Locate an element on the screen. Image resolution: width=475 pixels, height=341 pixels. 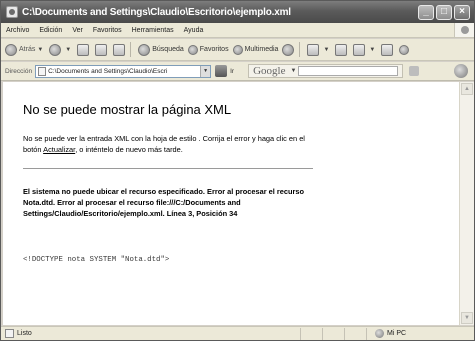
maximize-button: □ is located at coordinates (444, 12).